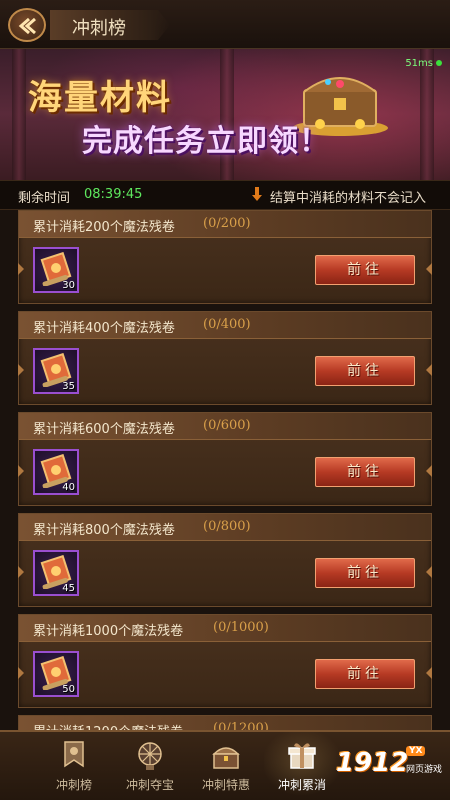 Image resolution: width=450 pixels, height=800 pixels. I want to click on tab-sprint-deals: 冲刺特惠, so click(226, 766).